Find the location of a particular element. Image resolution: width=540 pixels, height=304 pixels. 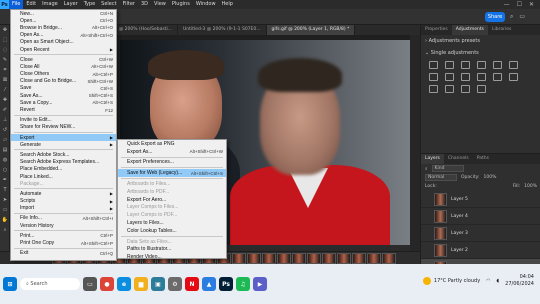

file-menu-item-print-one-copy: Print One Copy Alt+Shift+Ctrl+P is located at coordinates (63, 242).